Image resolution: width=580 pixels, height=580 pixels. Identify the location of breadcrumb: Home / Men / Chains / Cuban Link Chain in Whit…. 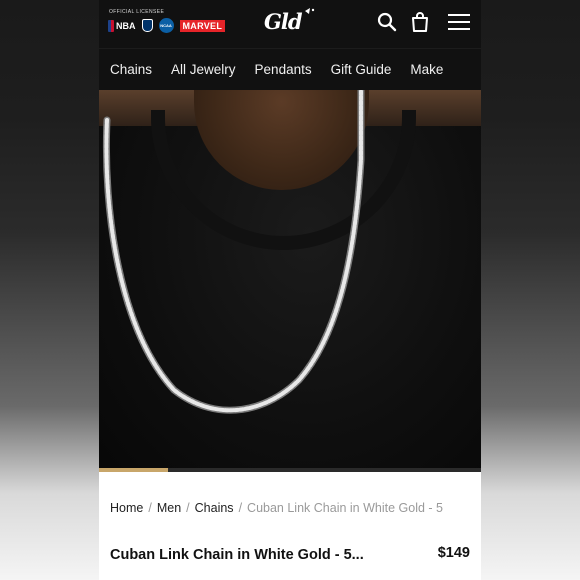
(276, 508).